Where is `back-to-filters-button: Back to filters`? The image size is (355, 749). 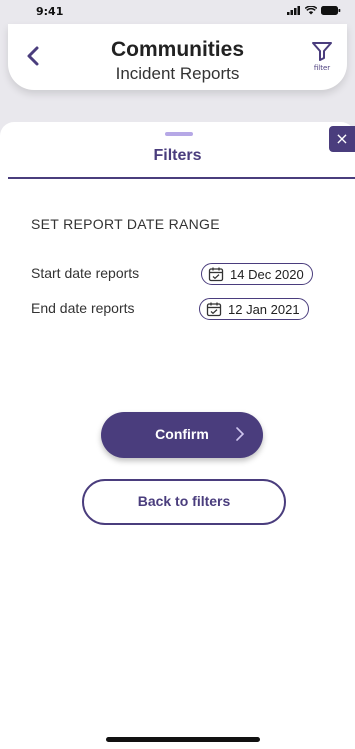 back-to-filters-button: Back to filters is located at coordinates (184, 502).